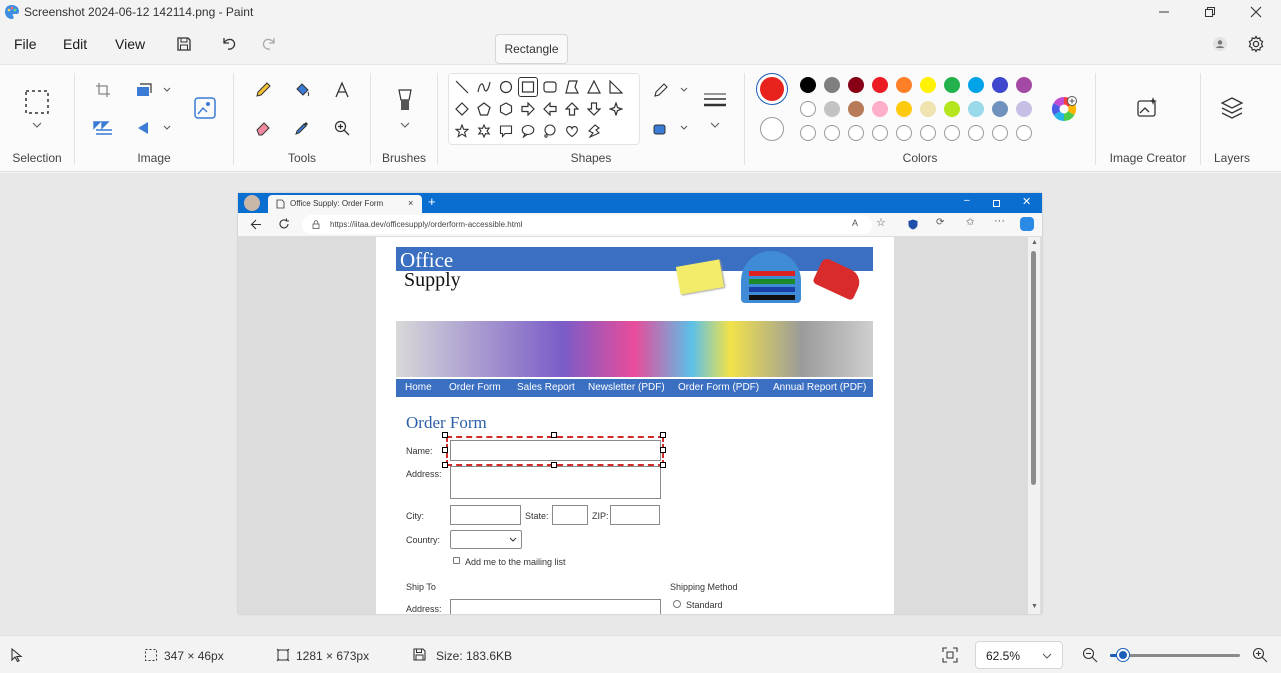 The width and height of the screenshot is (1281, 673). I want to click on layers-button, so click(1232, 108).